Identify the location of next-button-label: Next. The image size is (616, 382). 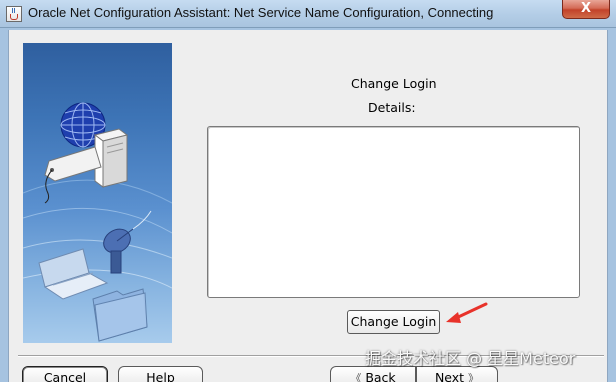
(449, 376).